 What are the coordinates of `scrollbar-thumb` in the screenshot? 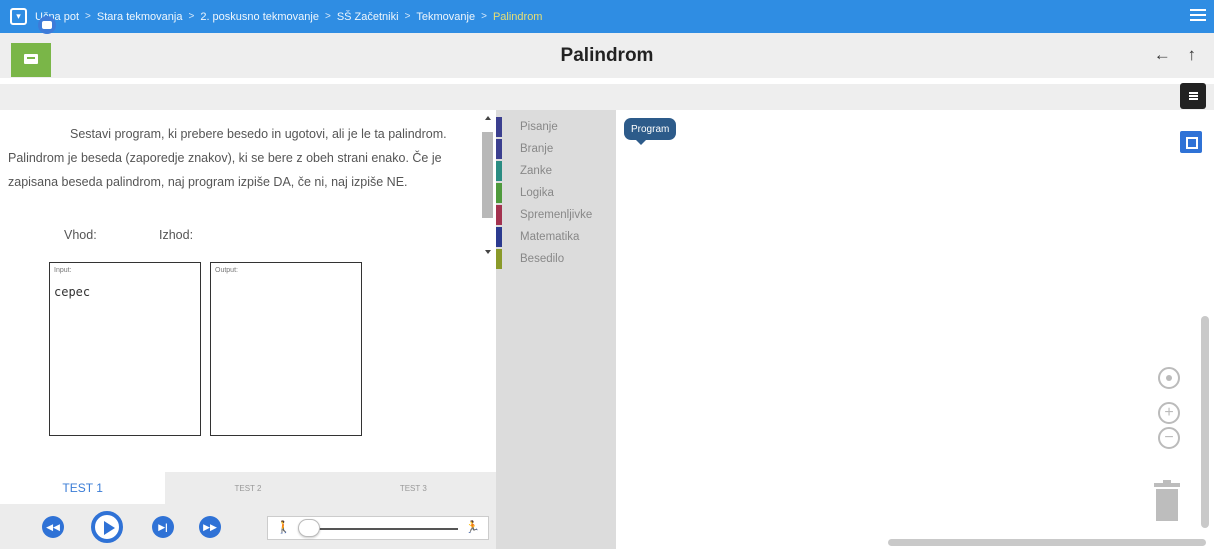 It's located at (487, 175).